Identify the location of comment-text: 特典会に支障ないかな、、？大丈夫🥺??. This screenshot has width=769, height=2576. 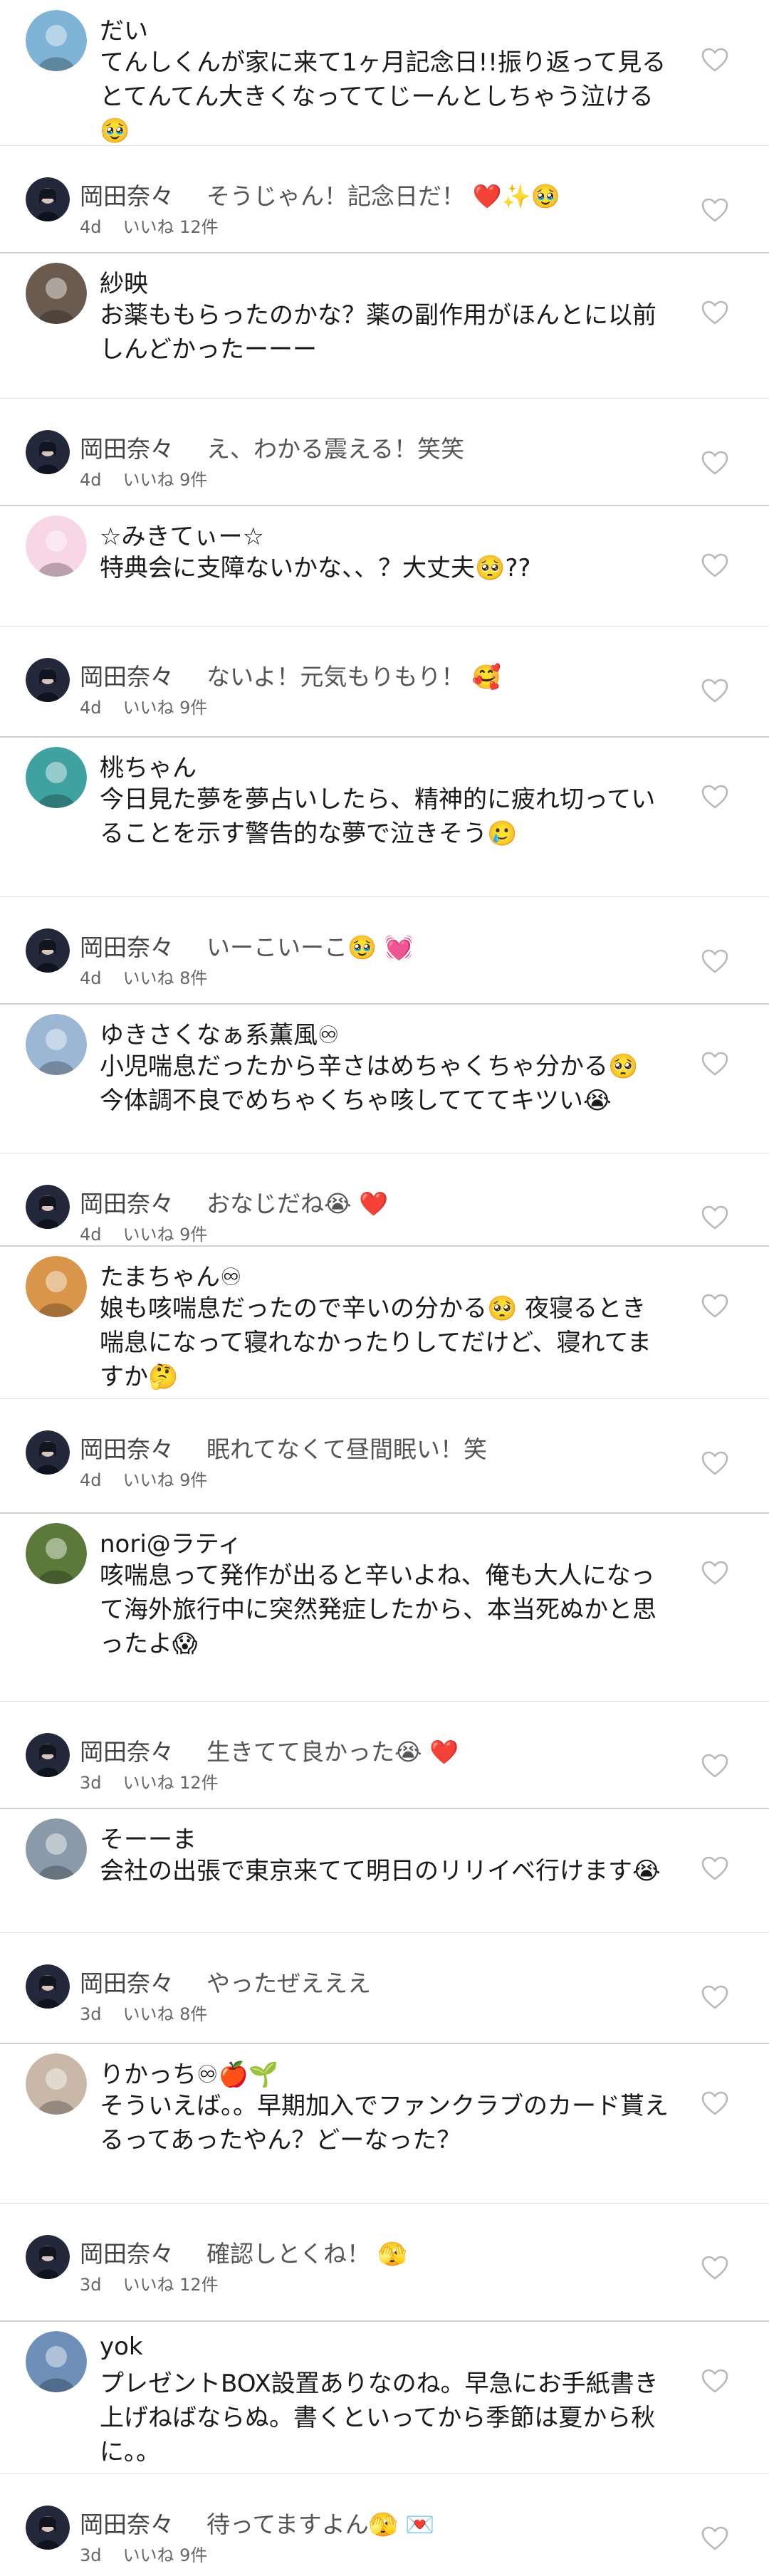
(315, 568).